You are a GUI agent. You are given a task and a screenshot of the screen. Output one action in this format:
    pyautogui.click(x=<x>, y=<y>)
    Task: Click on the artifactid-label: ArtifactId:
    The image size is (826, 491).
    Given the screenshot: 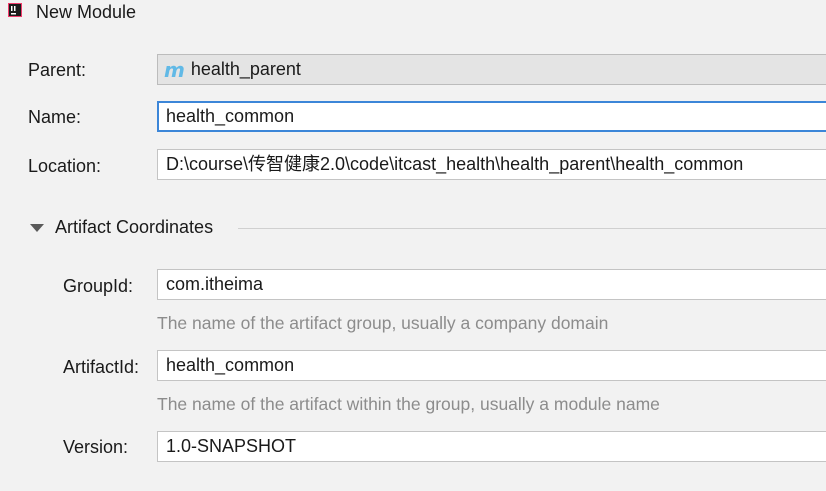 What is the action you would take?
    pyautogui.click(x=101, y=367)
    